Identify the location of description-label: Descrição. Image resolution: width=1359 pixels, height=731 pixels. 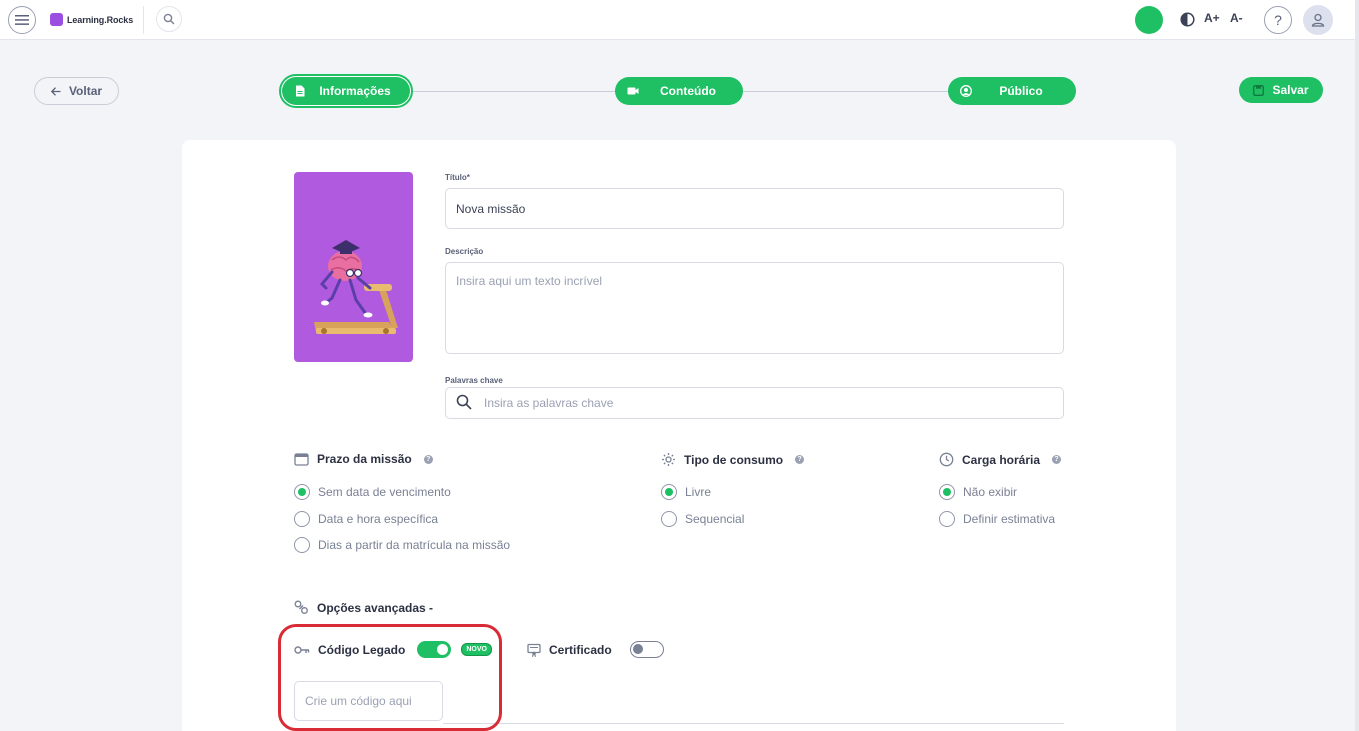
(464, 251).